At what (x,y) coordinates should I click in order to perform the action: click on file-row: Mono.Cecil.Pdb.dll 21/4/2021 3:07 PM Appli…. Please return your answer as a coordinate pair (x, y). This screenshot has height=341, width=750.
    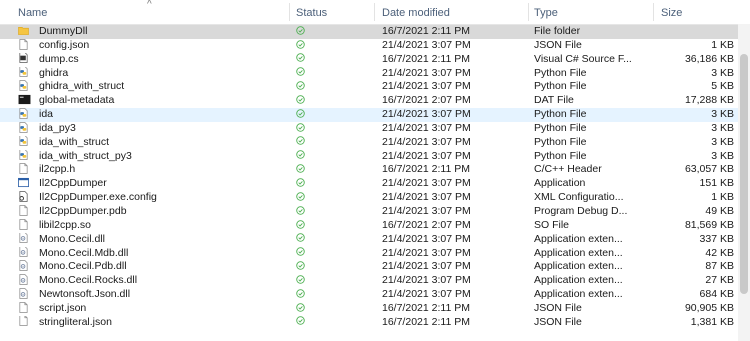
    Looking at the image, I should click on (375, 267).